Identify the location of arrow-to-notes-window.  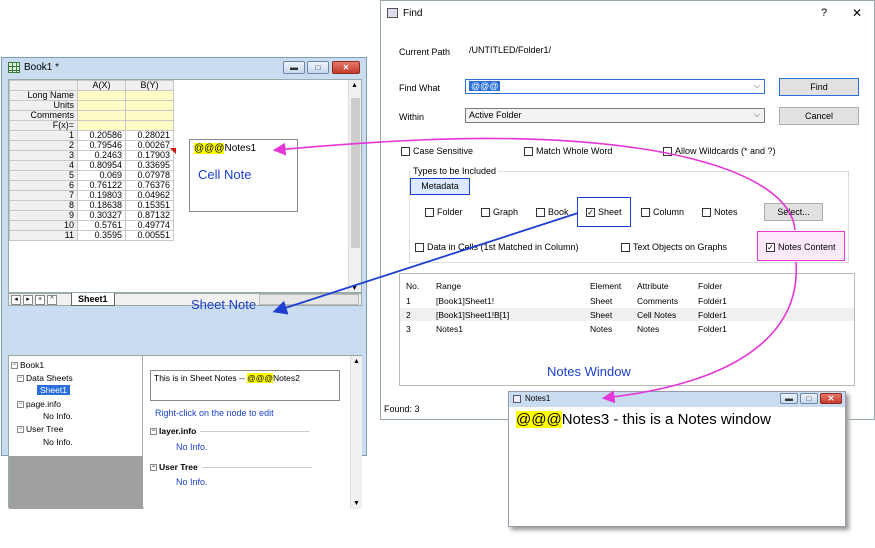
(699, 332).